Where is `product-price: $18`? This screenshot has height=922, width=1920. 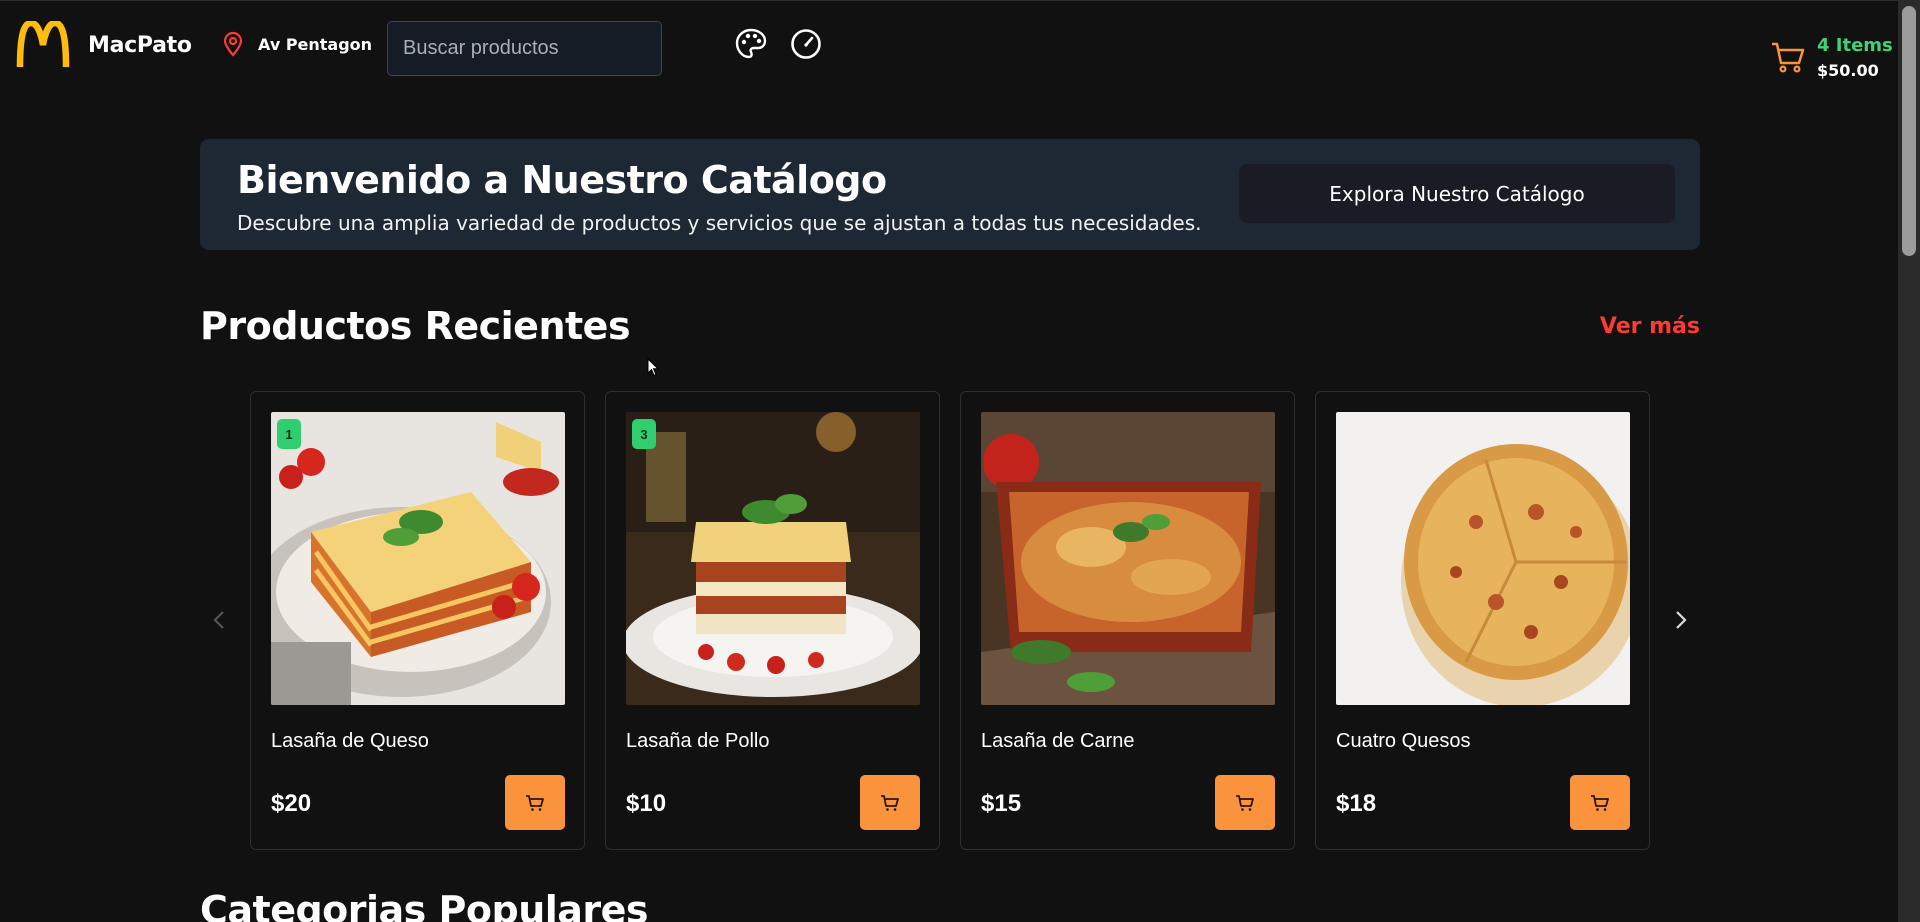
product-price: $18 is located at coordinates (1356, 803).